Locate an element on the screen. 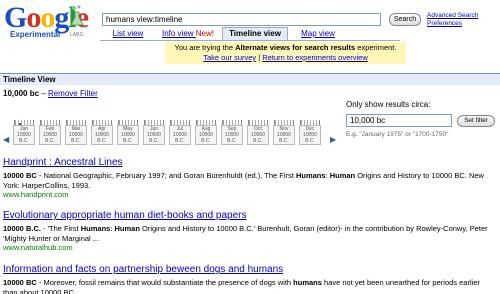 The width and height of the screenshot is (500, 294). timeline-month-label: Nov 10000 B.C. is located at coordinates (284, 135).